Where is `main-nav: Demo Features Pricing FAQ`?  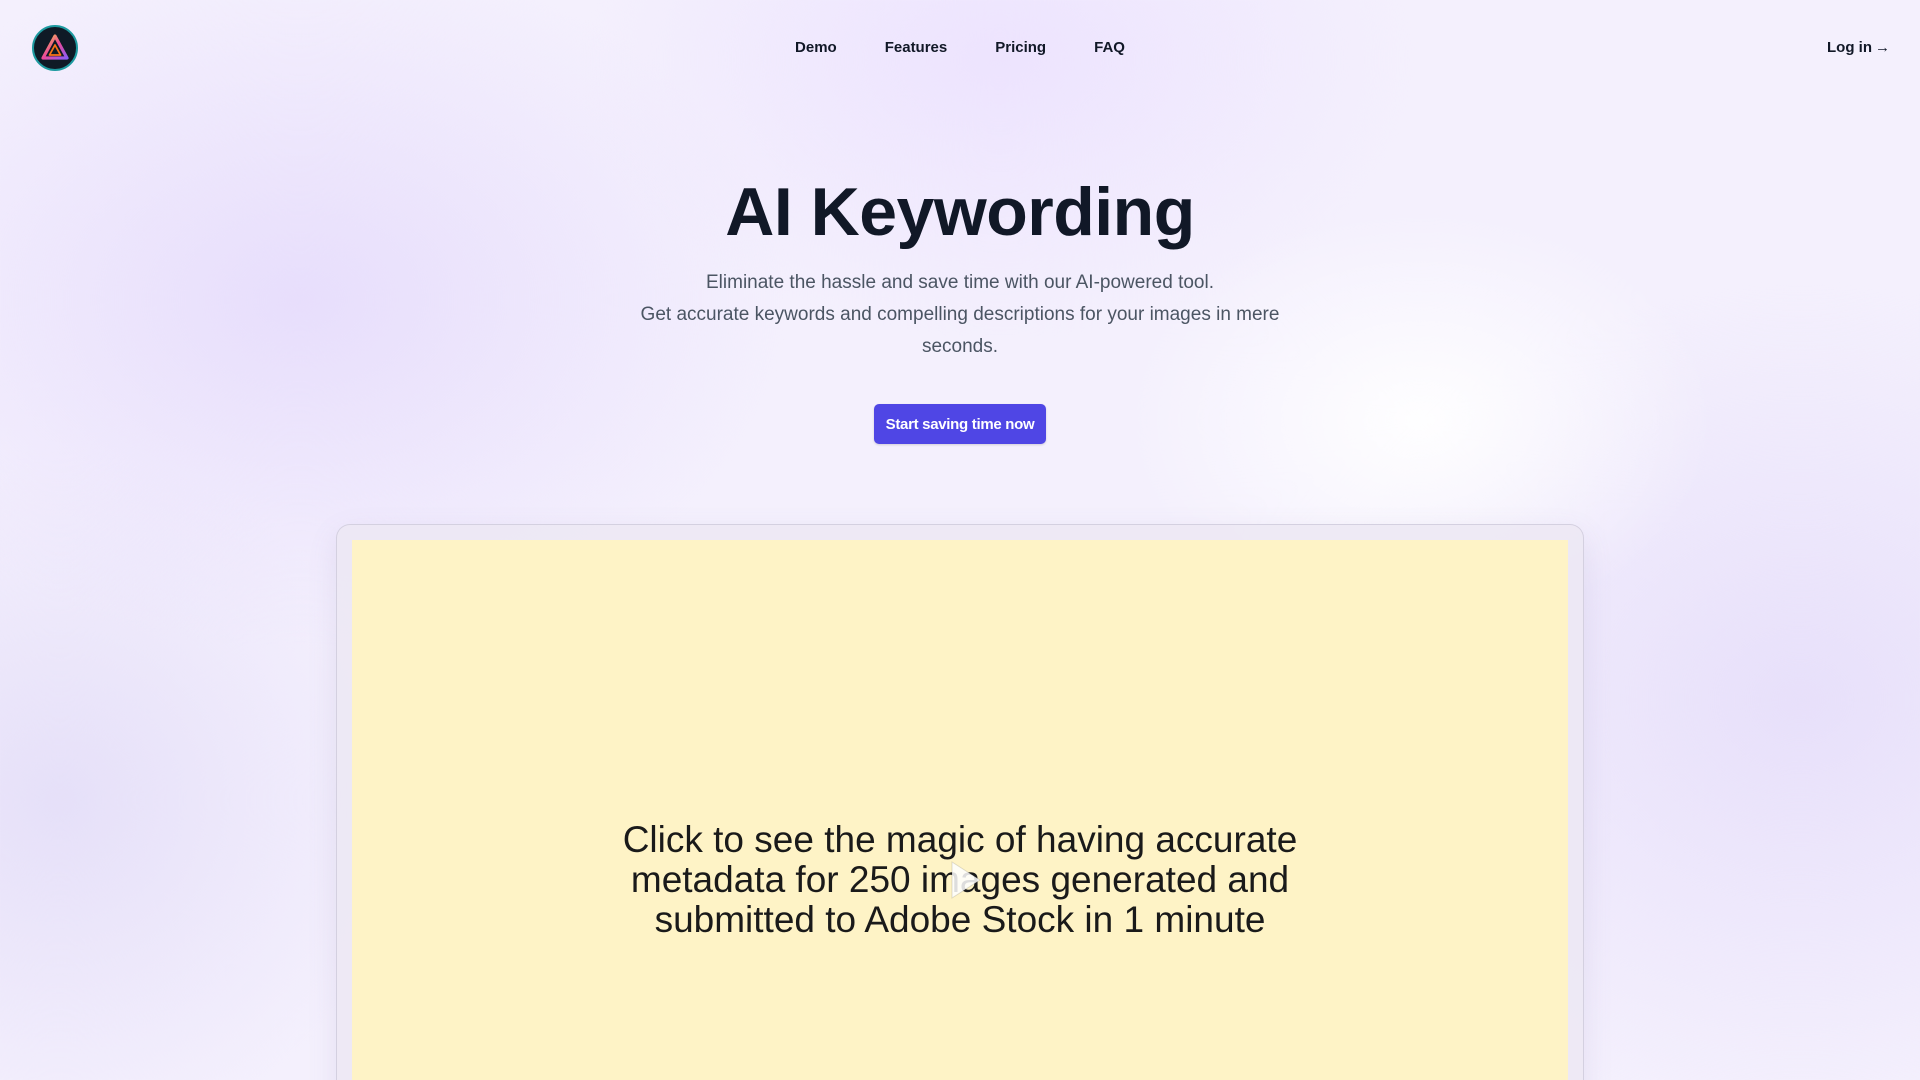 main-nav: Demo Features Pricing FAQ is located at coordinates (960, 48).